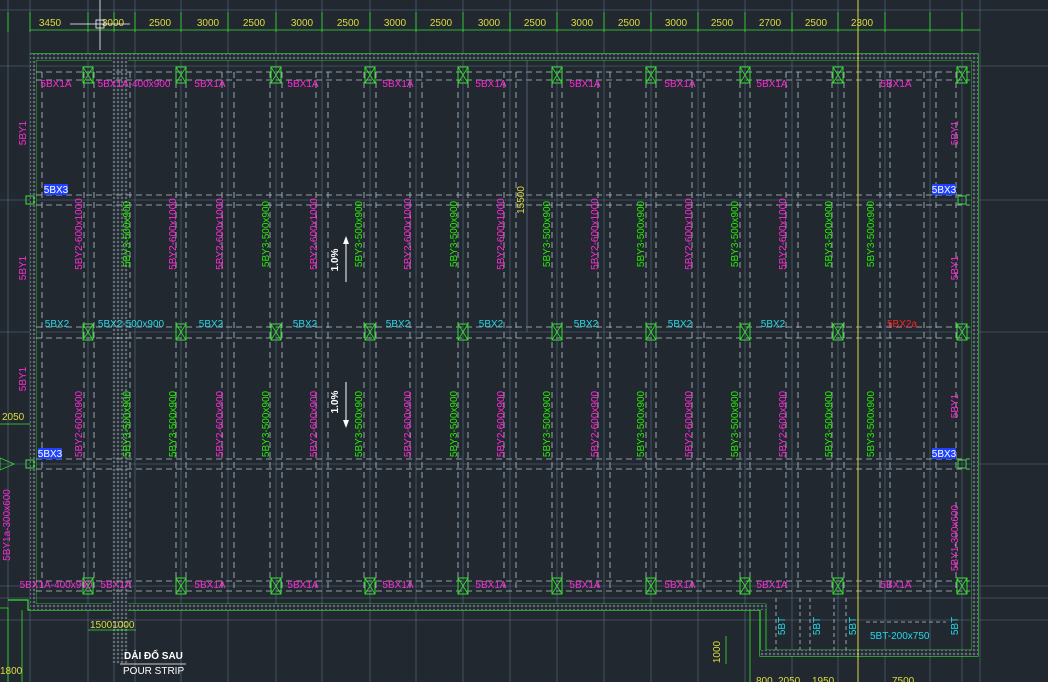  I want to click on slope-label: 1.0%, so click(335, 259).